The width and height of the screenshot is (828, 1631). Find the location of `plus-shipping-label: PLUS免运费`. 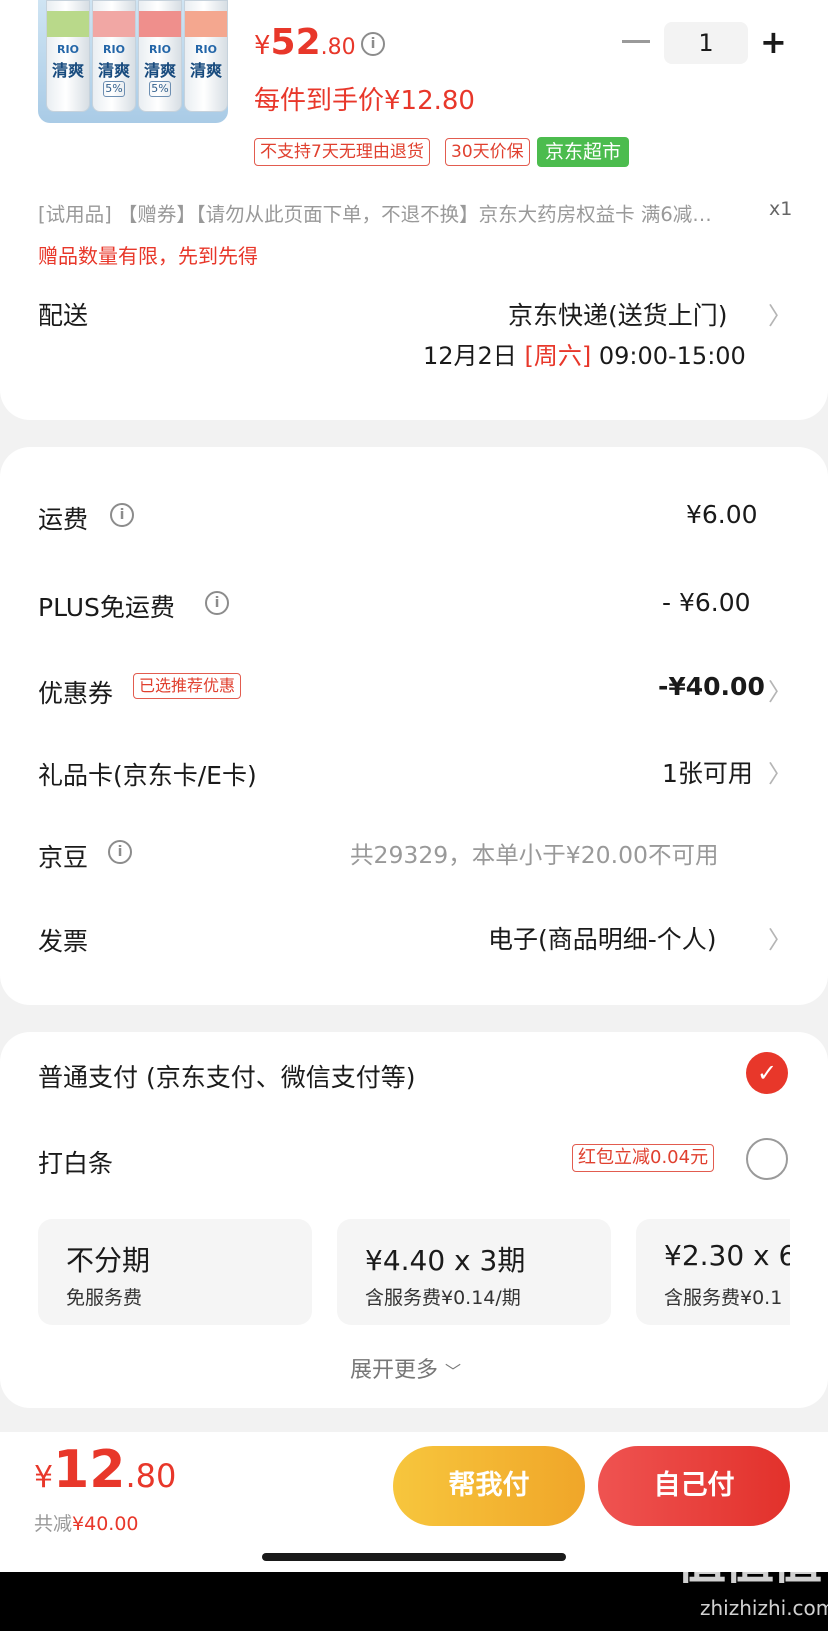

plus-shipping-label: PLUS免运费 is located at coordinates (106, 607).